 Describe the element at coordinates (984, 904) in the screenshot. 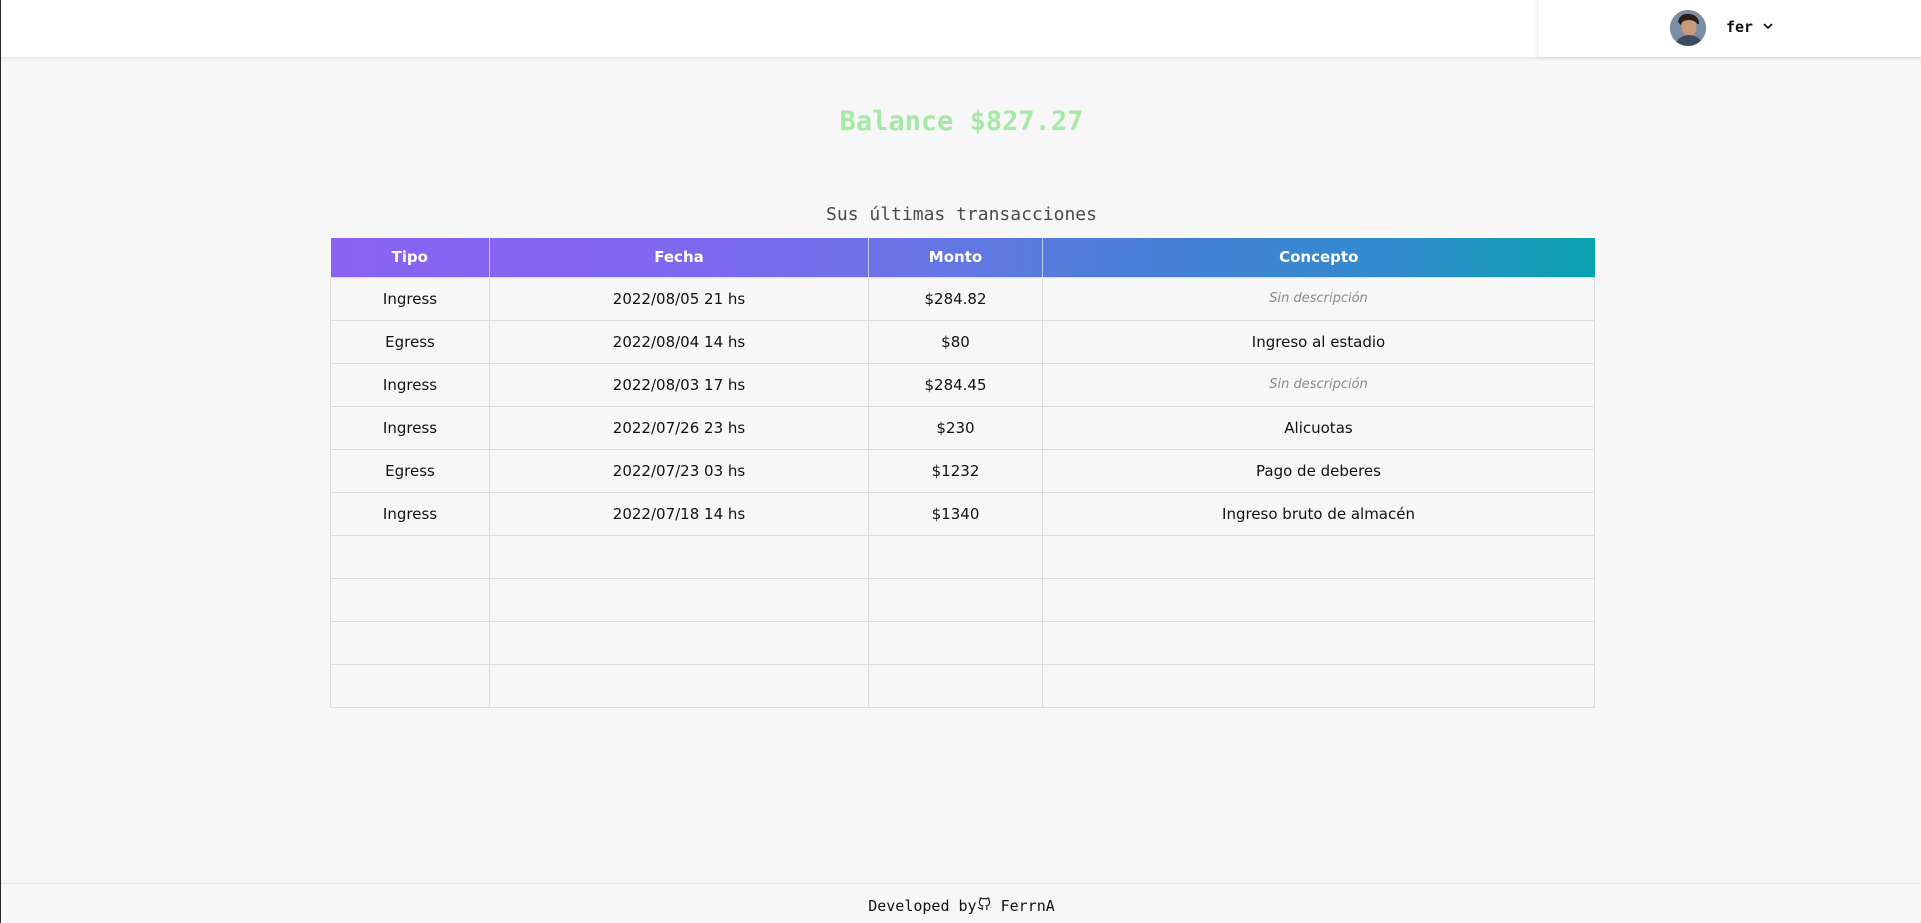

I see `github-icon` at that location.